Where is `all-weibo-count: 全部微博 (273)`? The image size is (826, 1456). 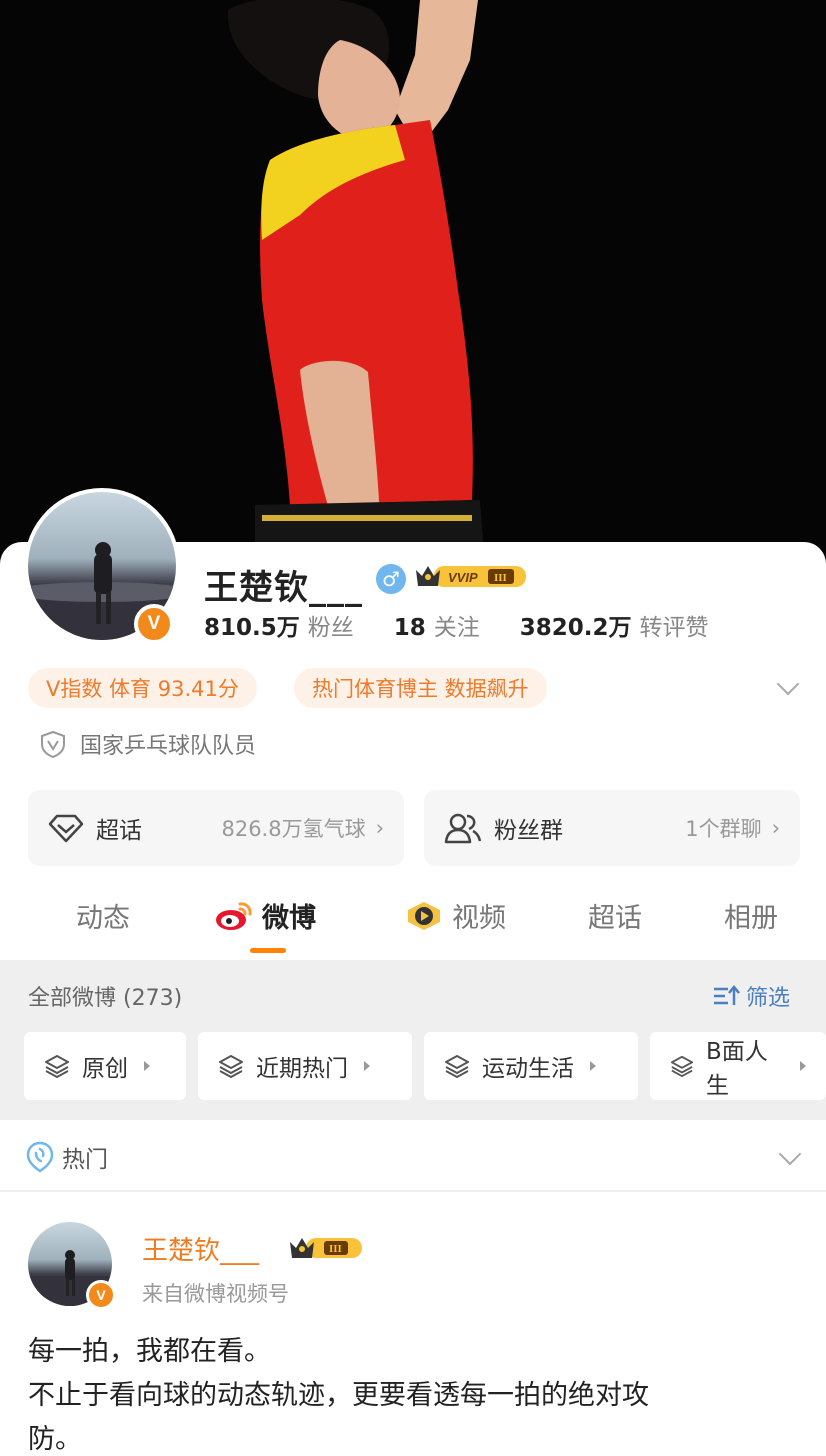 all-weibo-count: 全部微博 (273) is located at coordinates (105, 998).